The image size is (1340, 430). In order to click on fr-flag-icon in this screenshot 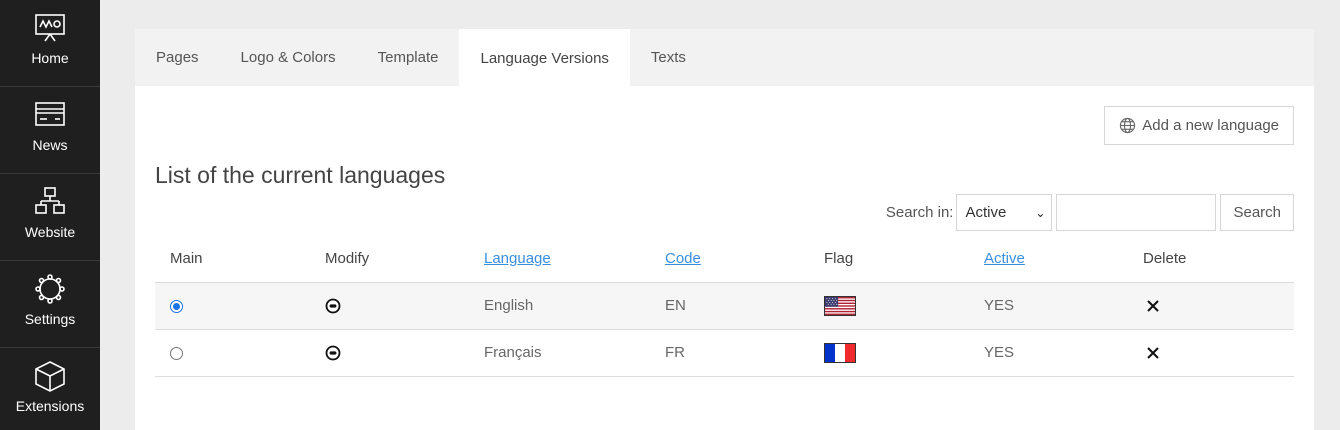, I will do `click(840, 352)`.